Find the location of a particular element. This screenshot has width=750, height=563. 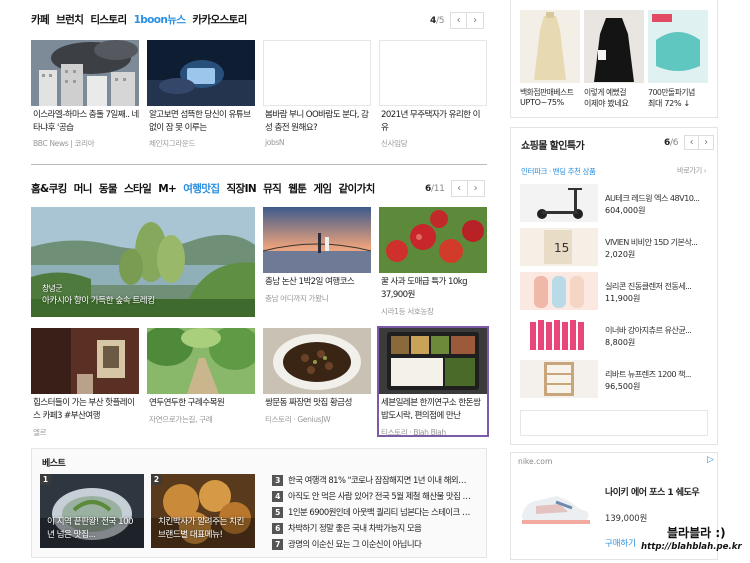

product-thumbnail-scooter is located at coordinates (559, 203).